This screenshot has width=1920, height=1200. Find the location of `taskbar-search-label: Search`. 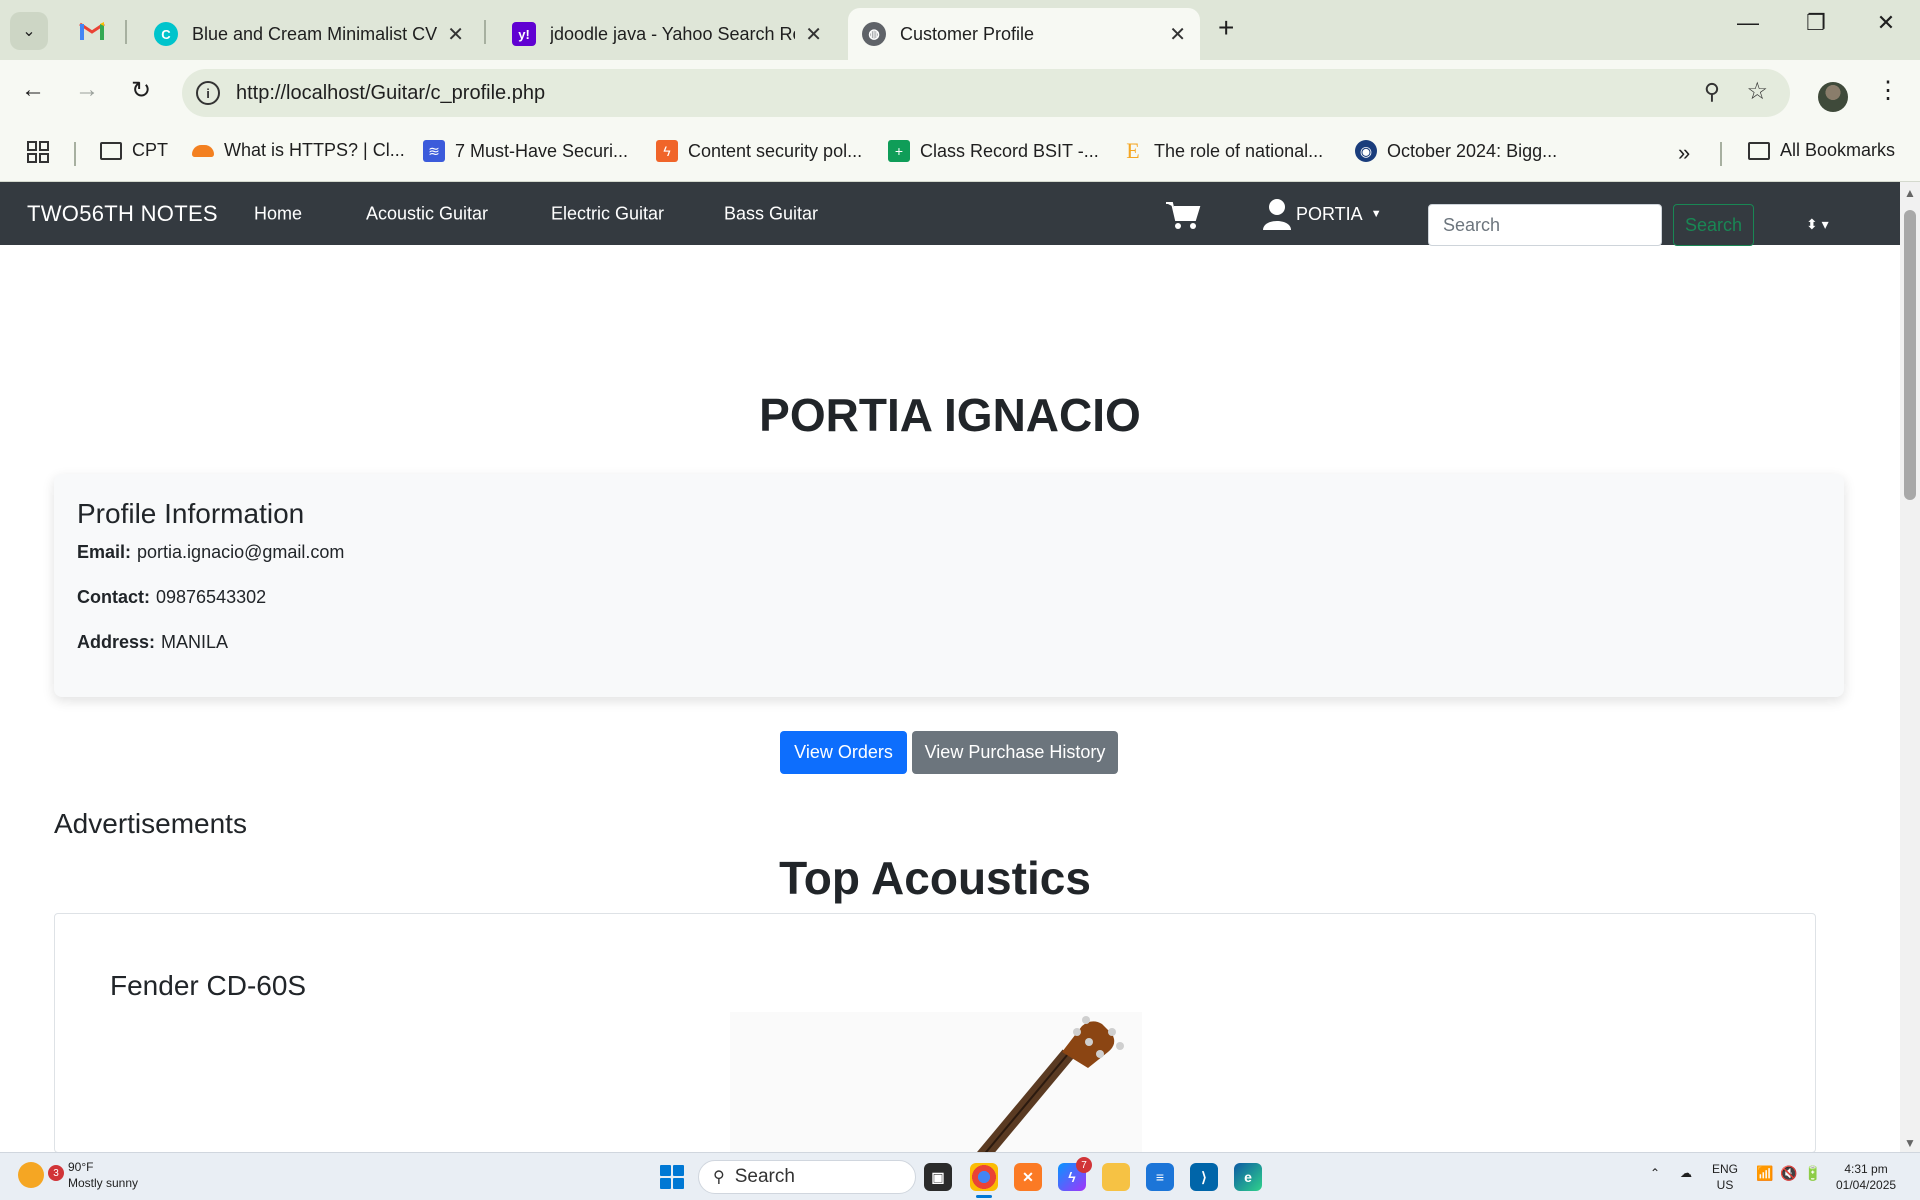

taskbar-search-label: Search is located at coordinates (764, 1176).